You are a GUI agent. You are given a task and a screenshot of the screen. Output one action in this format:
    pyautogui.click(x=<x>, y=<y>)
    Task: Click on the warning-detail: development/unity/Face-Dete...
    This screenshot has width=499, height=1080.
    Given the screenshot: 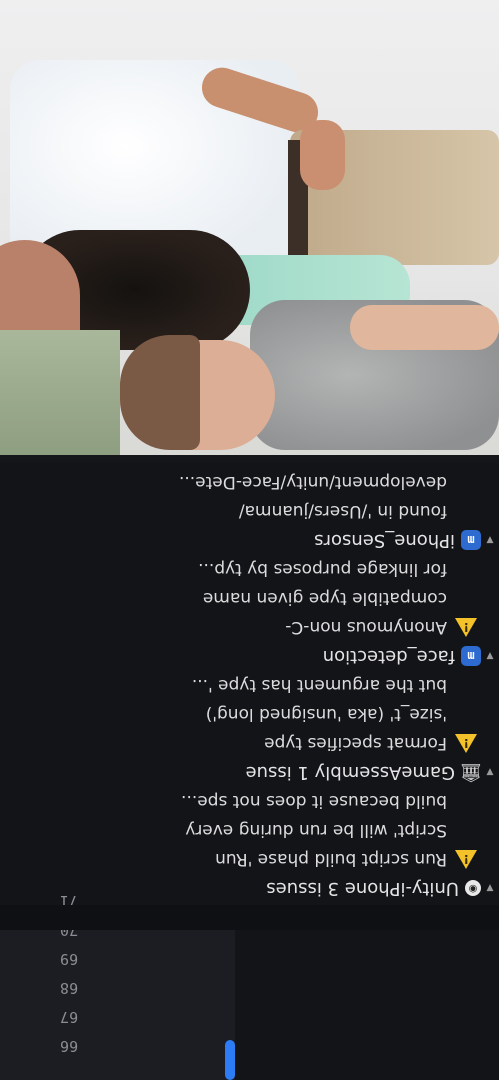 What is the action you would take?
    pyautogui.click(x=312, y=482)
    